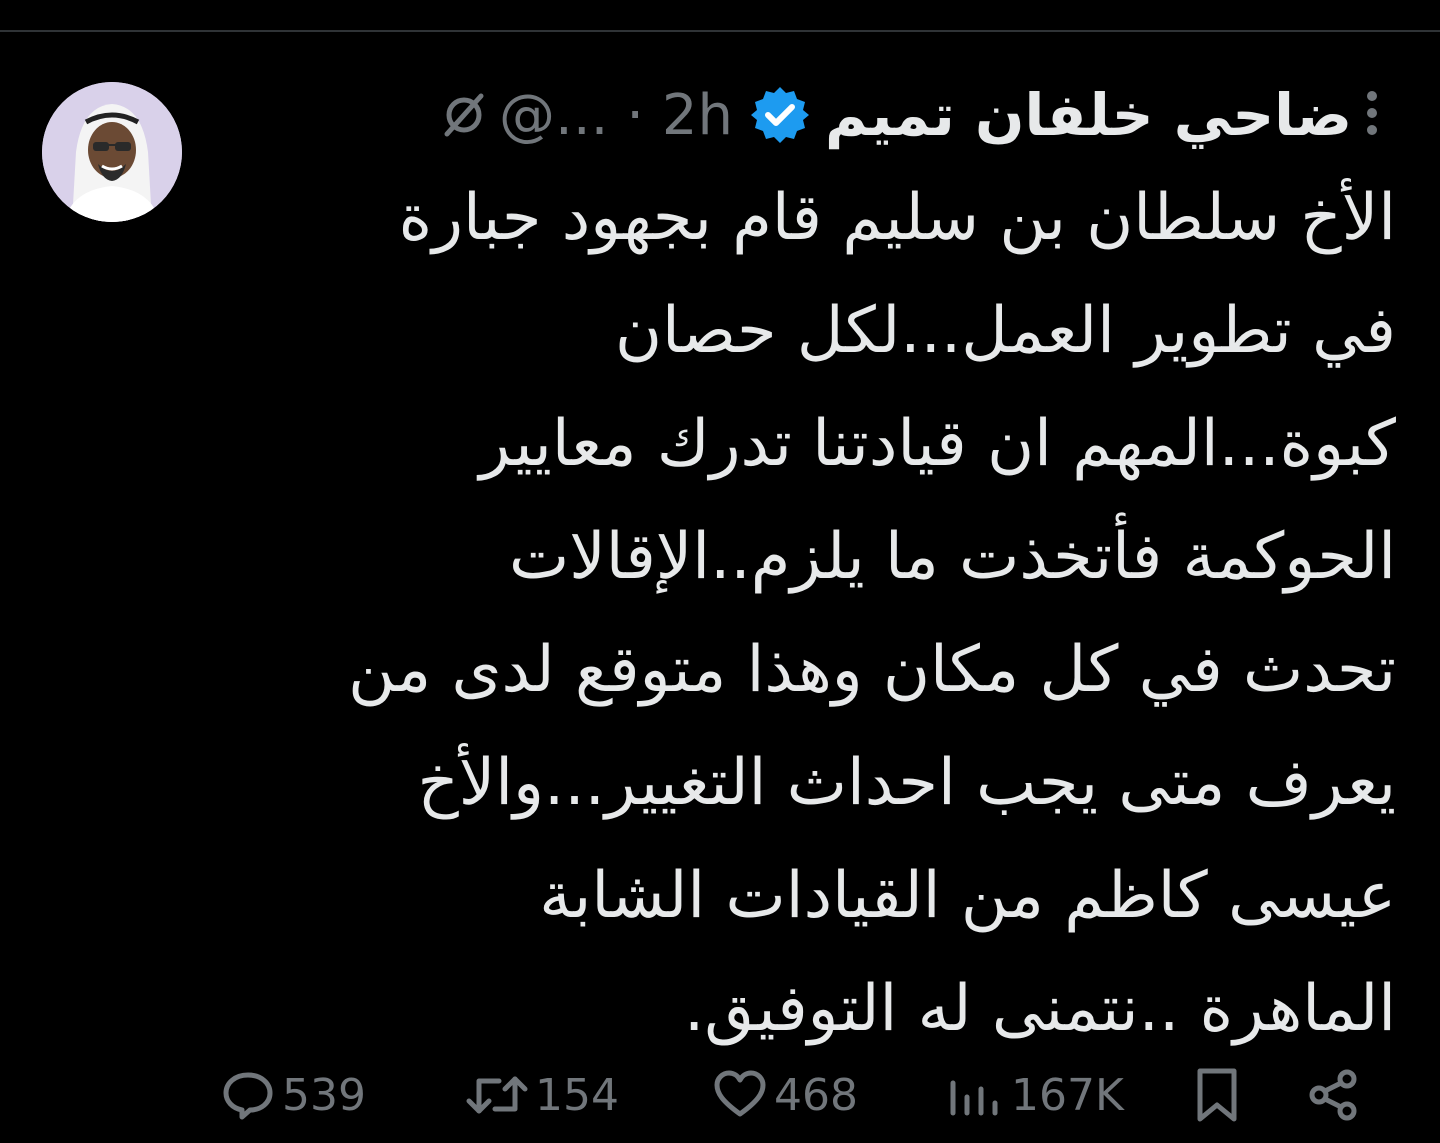 The image size is (1440, 1143). I want to click on bookmark-button, so click(1217, 1095).